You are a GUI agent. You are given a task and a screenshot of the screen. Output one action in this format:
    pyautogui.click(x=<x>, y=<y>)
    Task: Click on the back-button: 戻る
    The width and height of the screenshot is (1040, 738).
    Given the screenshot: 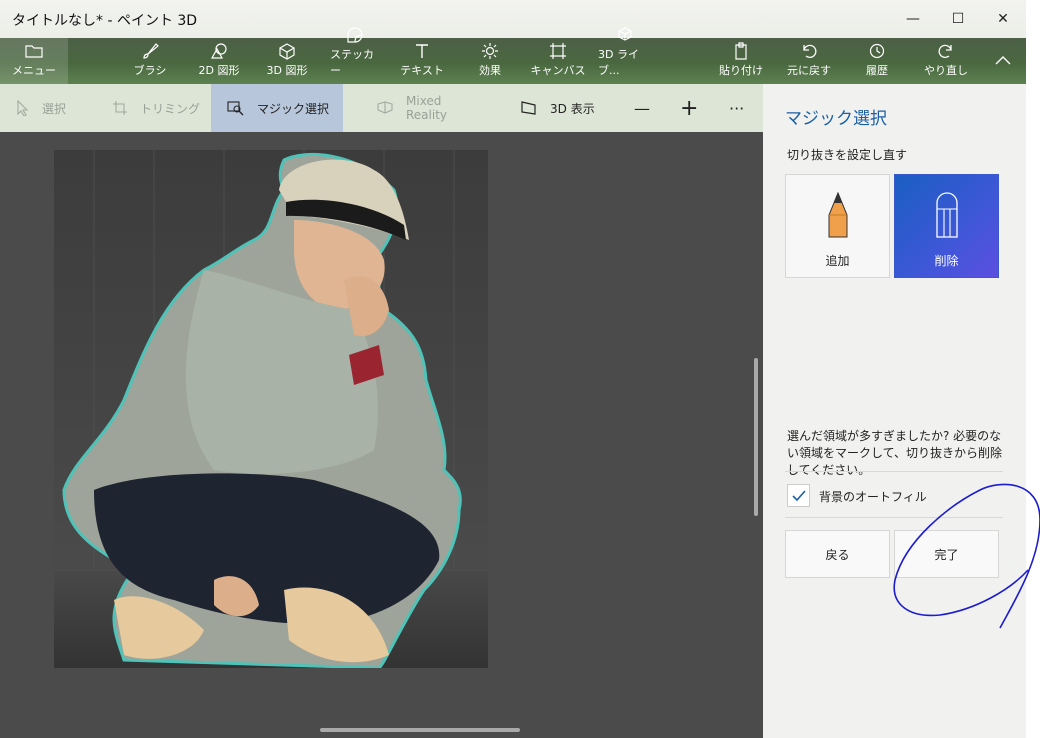 What is the action you would take?
    pyautogui.click(x=837, y=554)
    